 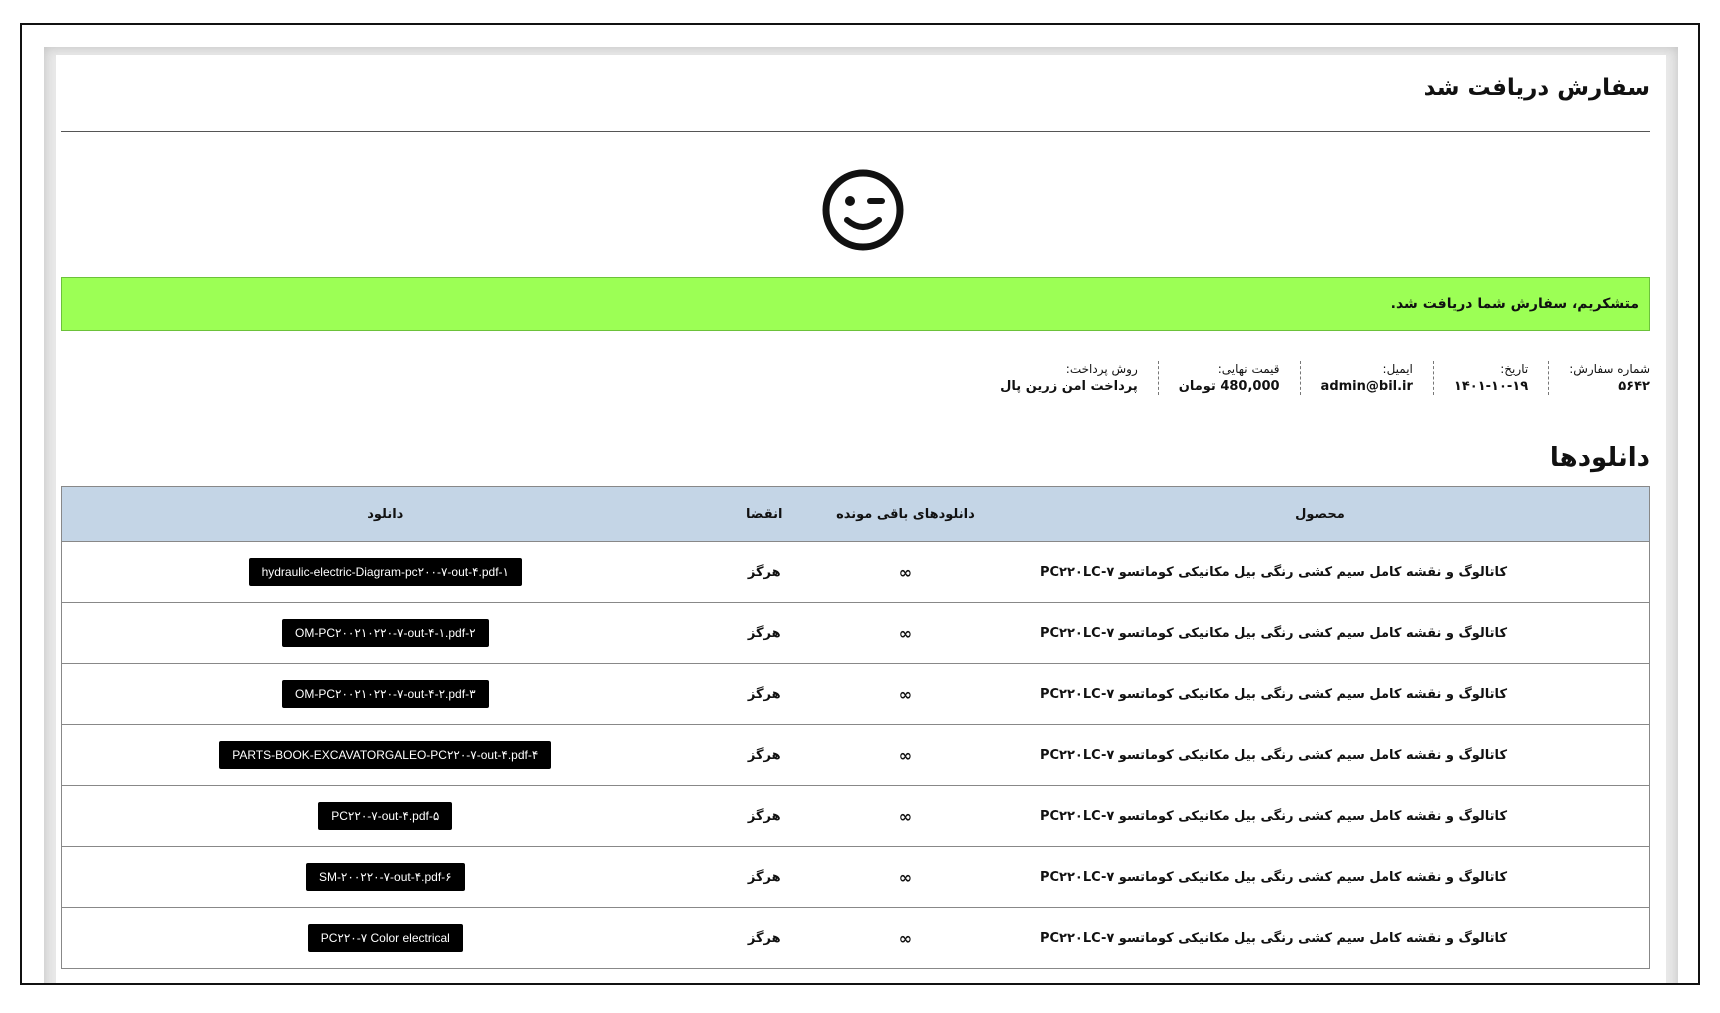 I want to click on column-header-expires: انقضا, so click(x=764, y=514).